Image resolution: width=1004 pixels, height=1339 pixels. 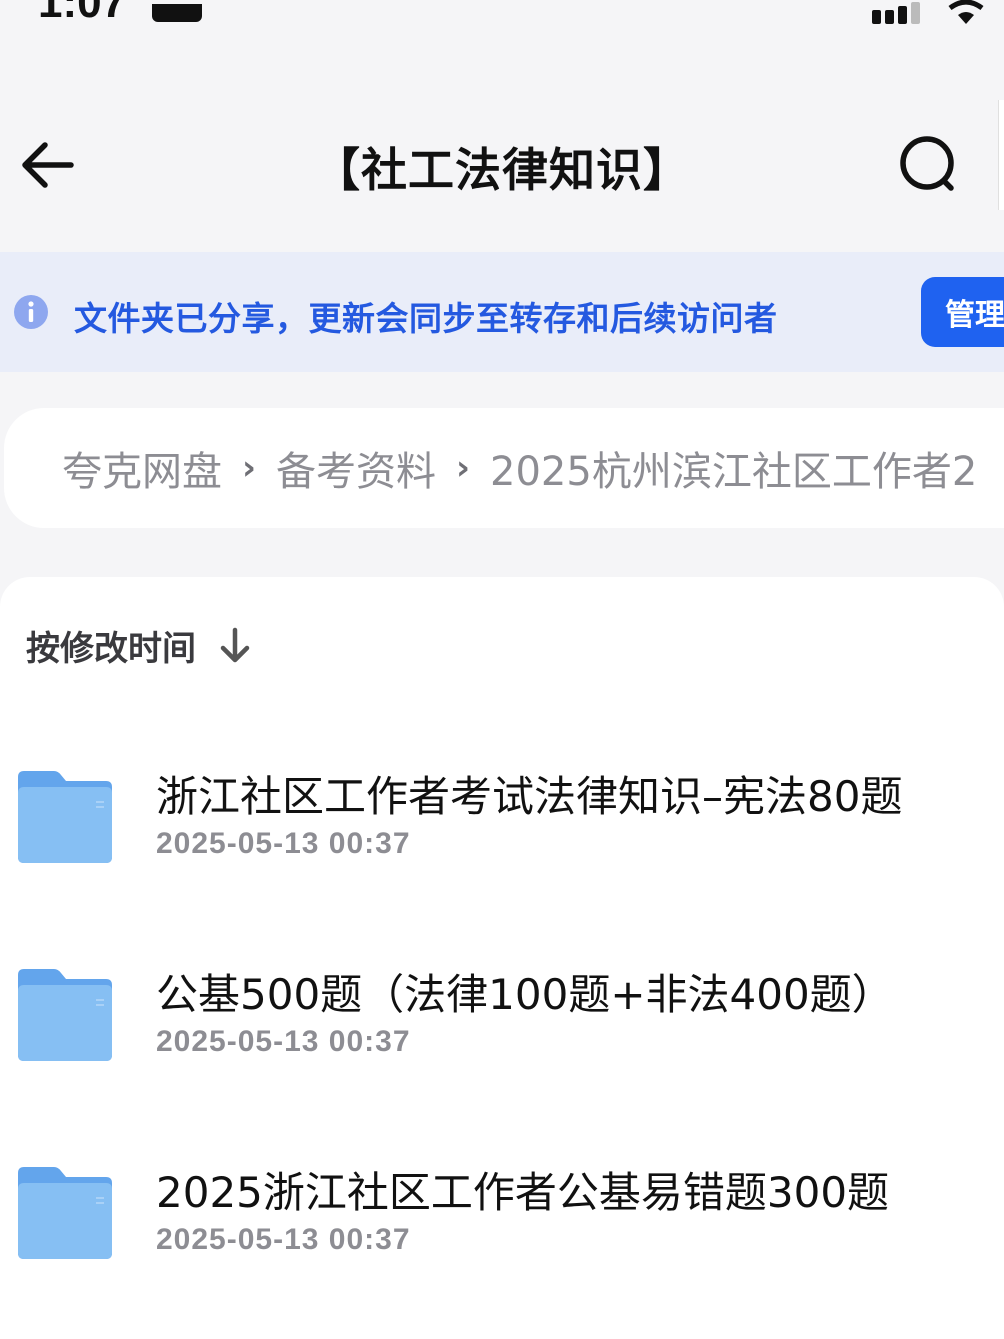 I want to click on share-notice-banner: 文件夹已分享，更新会同步至转存和后续访问者, so click(x=502, y=312).